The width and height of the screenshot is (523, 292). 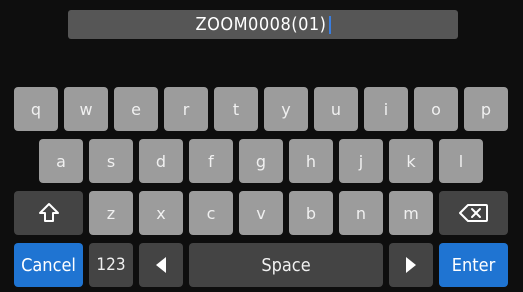 I want to click on key-u: u, so click(x=336, y=109).